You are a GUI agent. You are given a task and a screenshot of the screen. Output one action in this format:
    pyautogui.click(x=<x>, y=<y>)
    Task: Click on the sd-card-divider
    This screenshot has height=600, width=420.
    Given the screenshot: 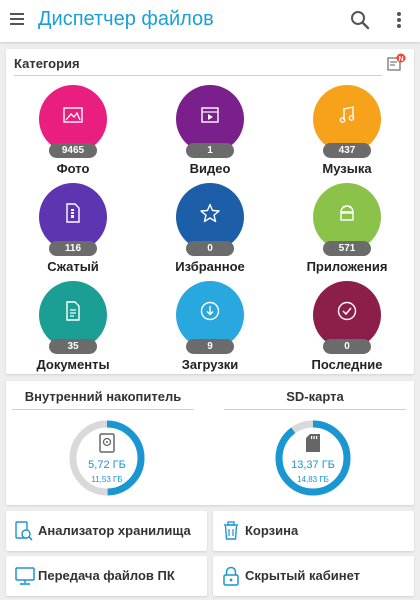 What is the action you would take?
    pyautogui.click(x=315, y=409)
    